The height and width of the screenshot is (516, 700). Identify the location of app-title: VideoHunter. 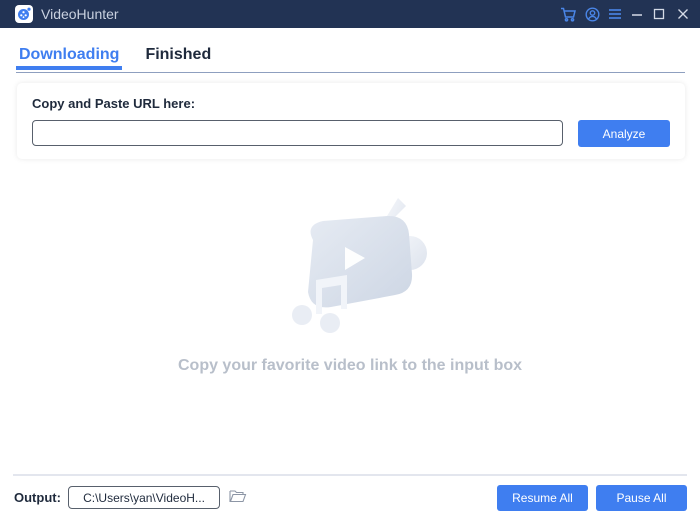
(80, 14).